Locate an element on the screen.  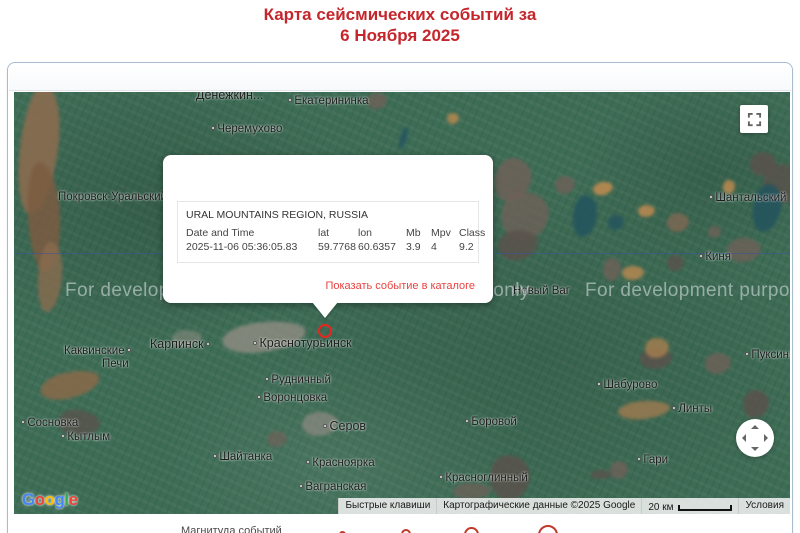
place-name: Покровск-Уральский is located at coordinates (112, 197).